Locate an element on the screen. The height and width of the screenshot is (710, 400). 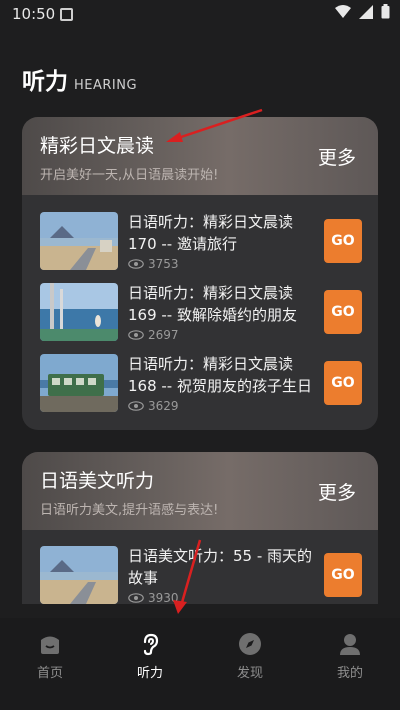
page-subtitle: HEARING is located at coordinates (106, 85).